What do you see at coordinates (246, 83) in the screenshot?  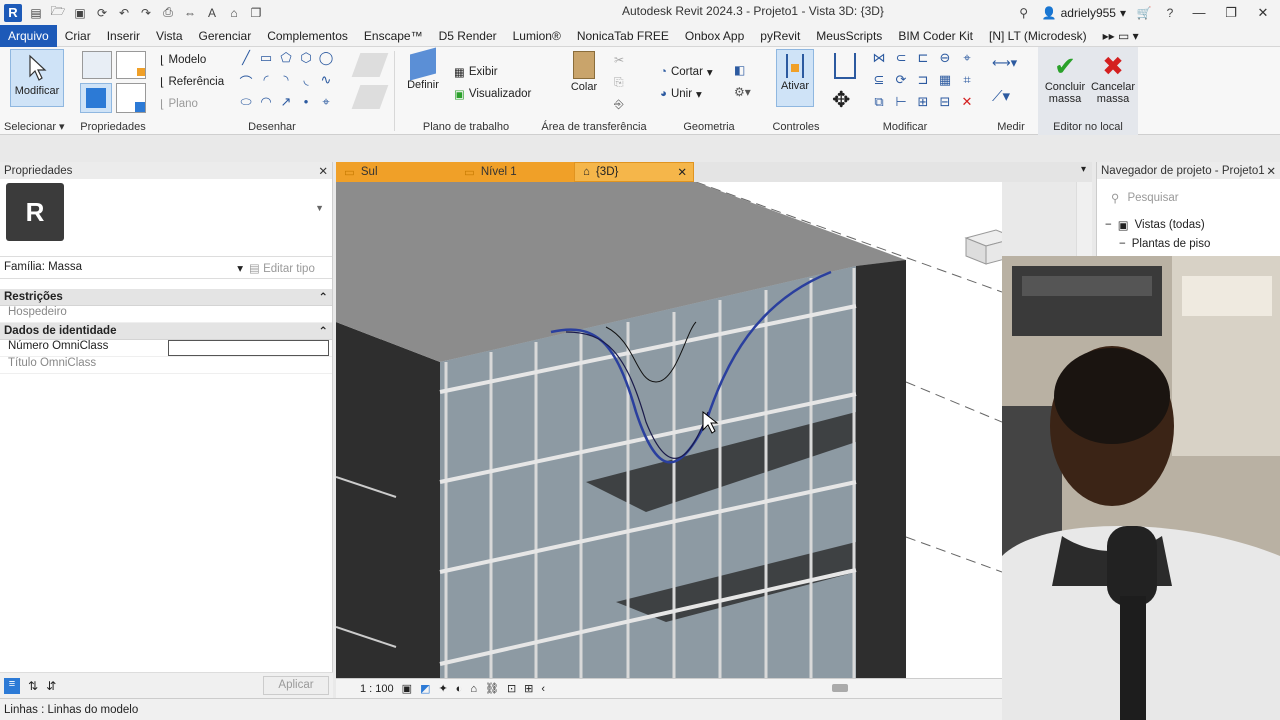 I see `arc-icon: ⌒` at bounding box center [246, 83].